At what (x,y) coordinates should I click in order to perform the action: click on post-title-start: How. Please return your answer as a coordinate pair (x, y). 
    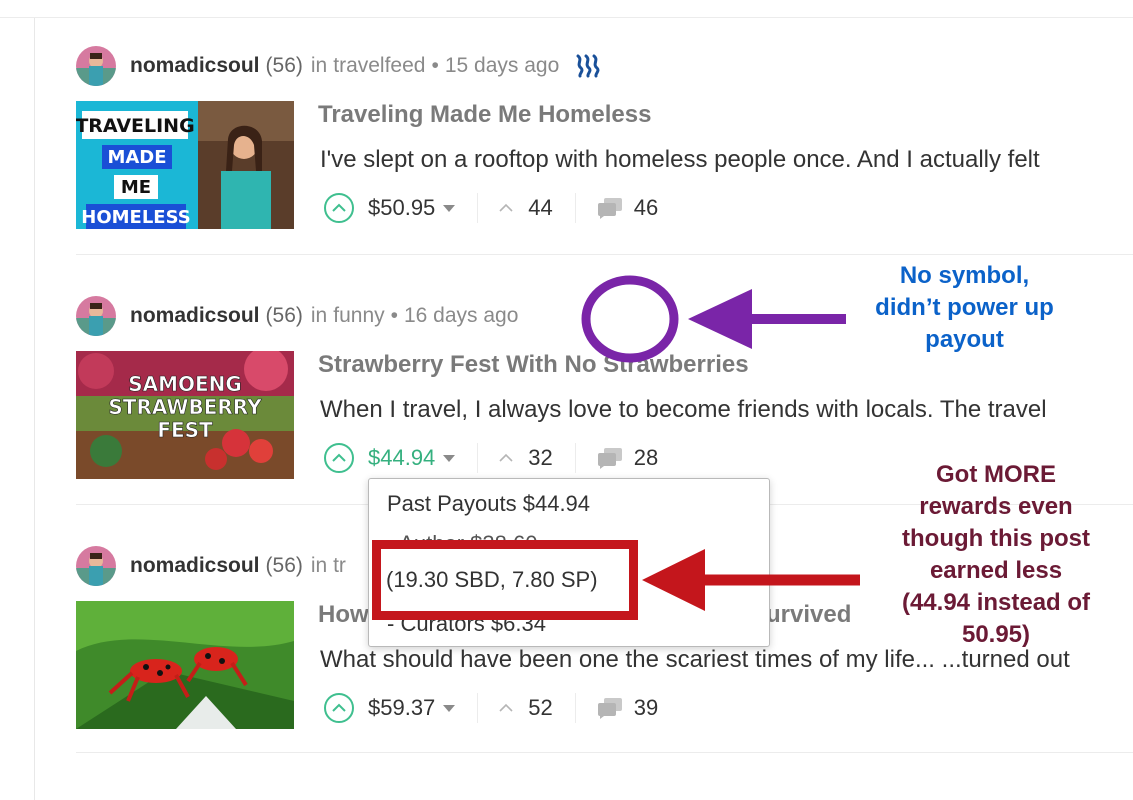
    Looking at the image, I should click on (343, 614).